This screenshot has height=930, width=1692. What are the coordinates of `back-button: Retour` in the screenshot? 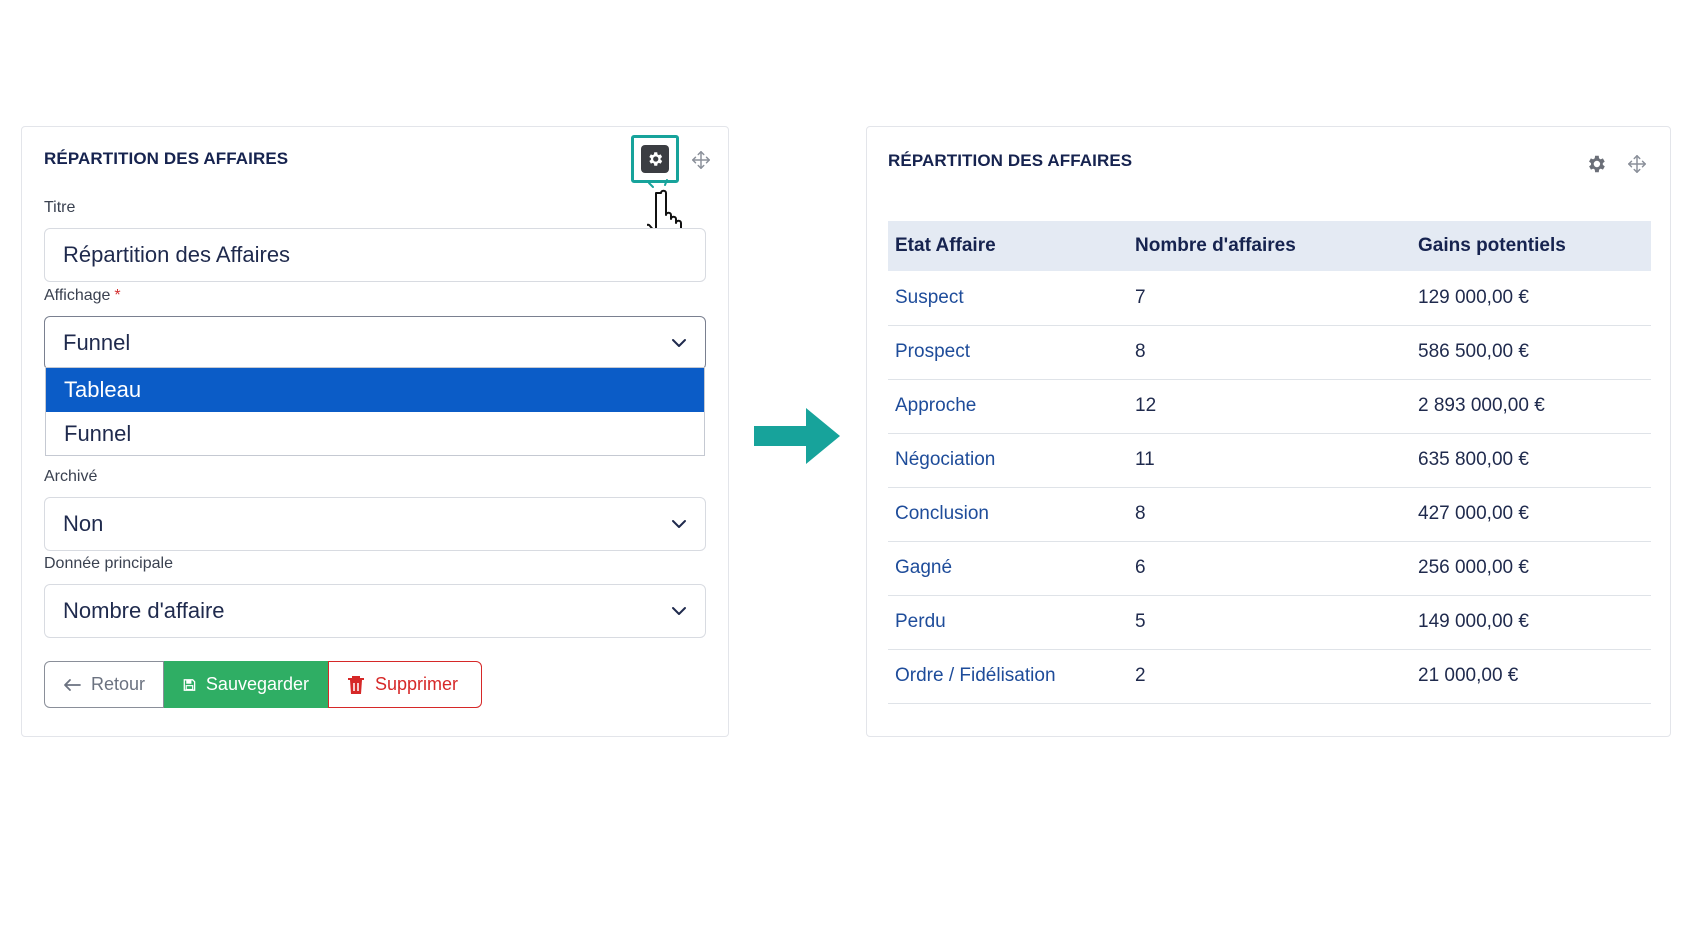 It's located at (104, 684).